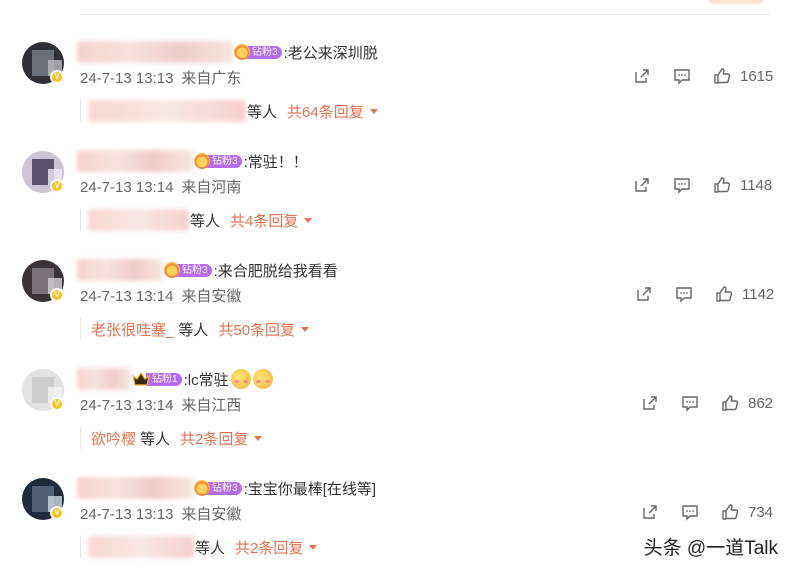  What do you see at coordinates (160, 295) in the screenshot?
I see `comment-meta: 24-7-13 13:14 来自安徽` at bounding box center [160, 295].